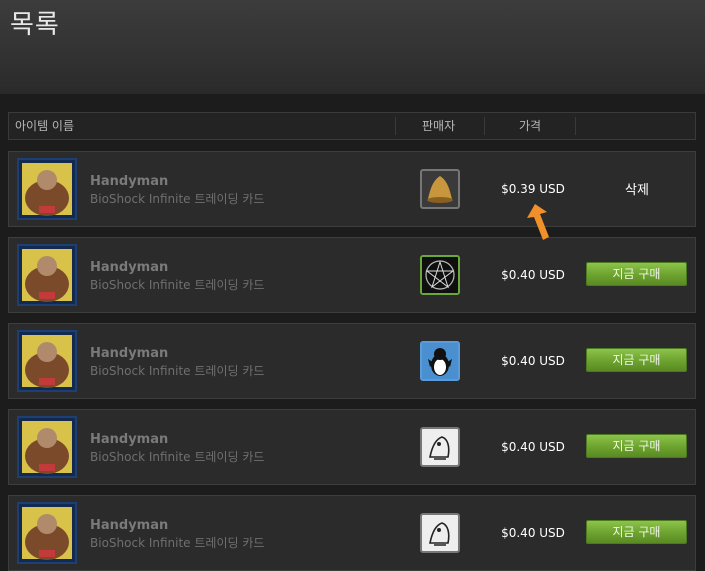 This screenshot has height=571, width=705. What do you see at coordinates (439, 126) in the screenshot?
I see `column-seller: 판매자` at bounding box center [439, 126].